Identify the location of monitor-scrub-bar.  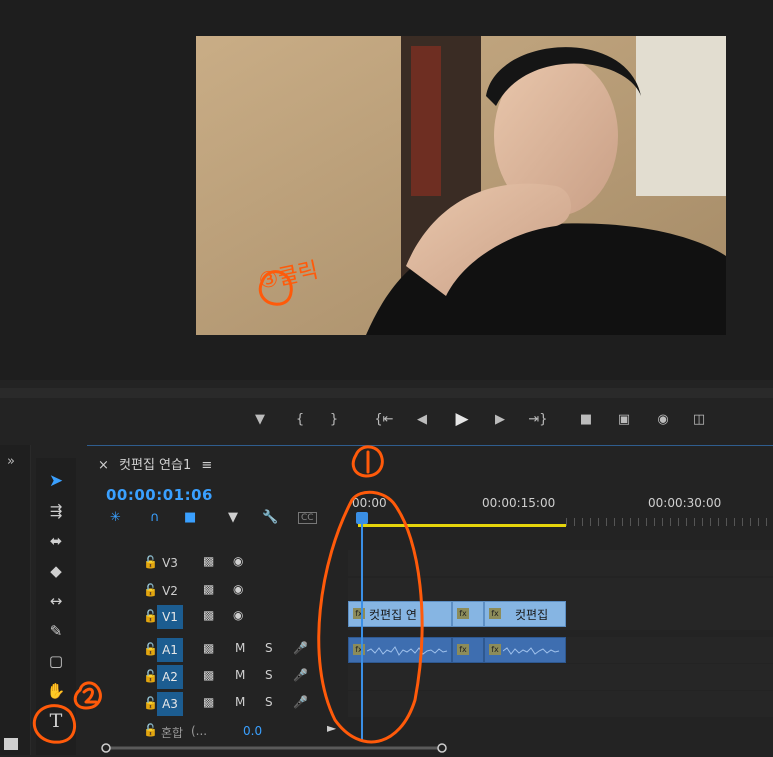
(386, 393).